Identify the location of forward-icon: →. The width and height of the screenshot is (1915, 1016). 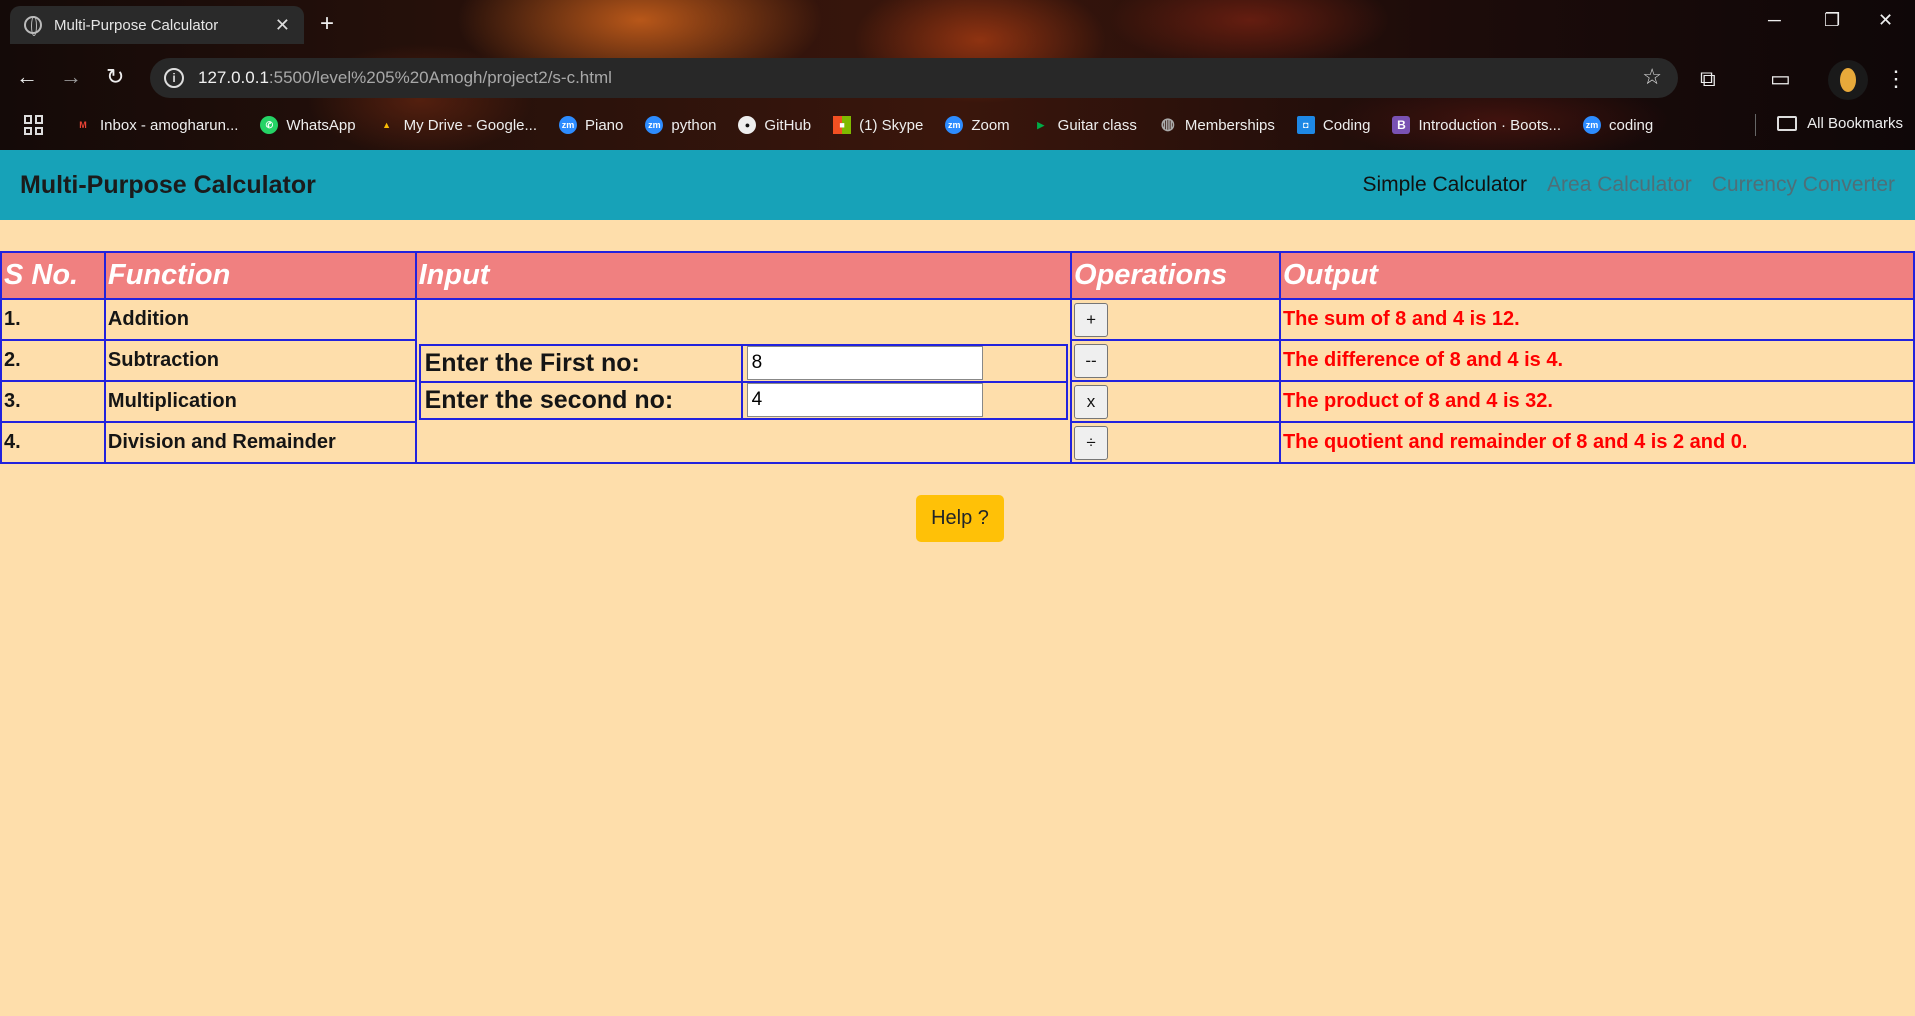
(71, 77).